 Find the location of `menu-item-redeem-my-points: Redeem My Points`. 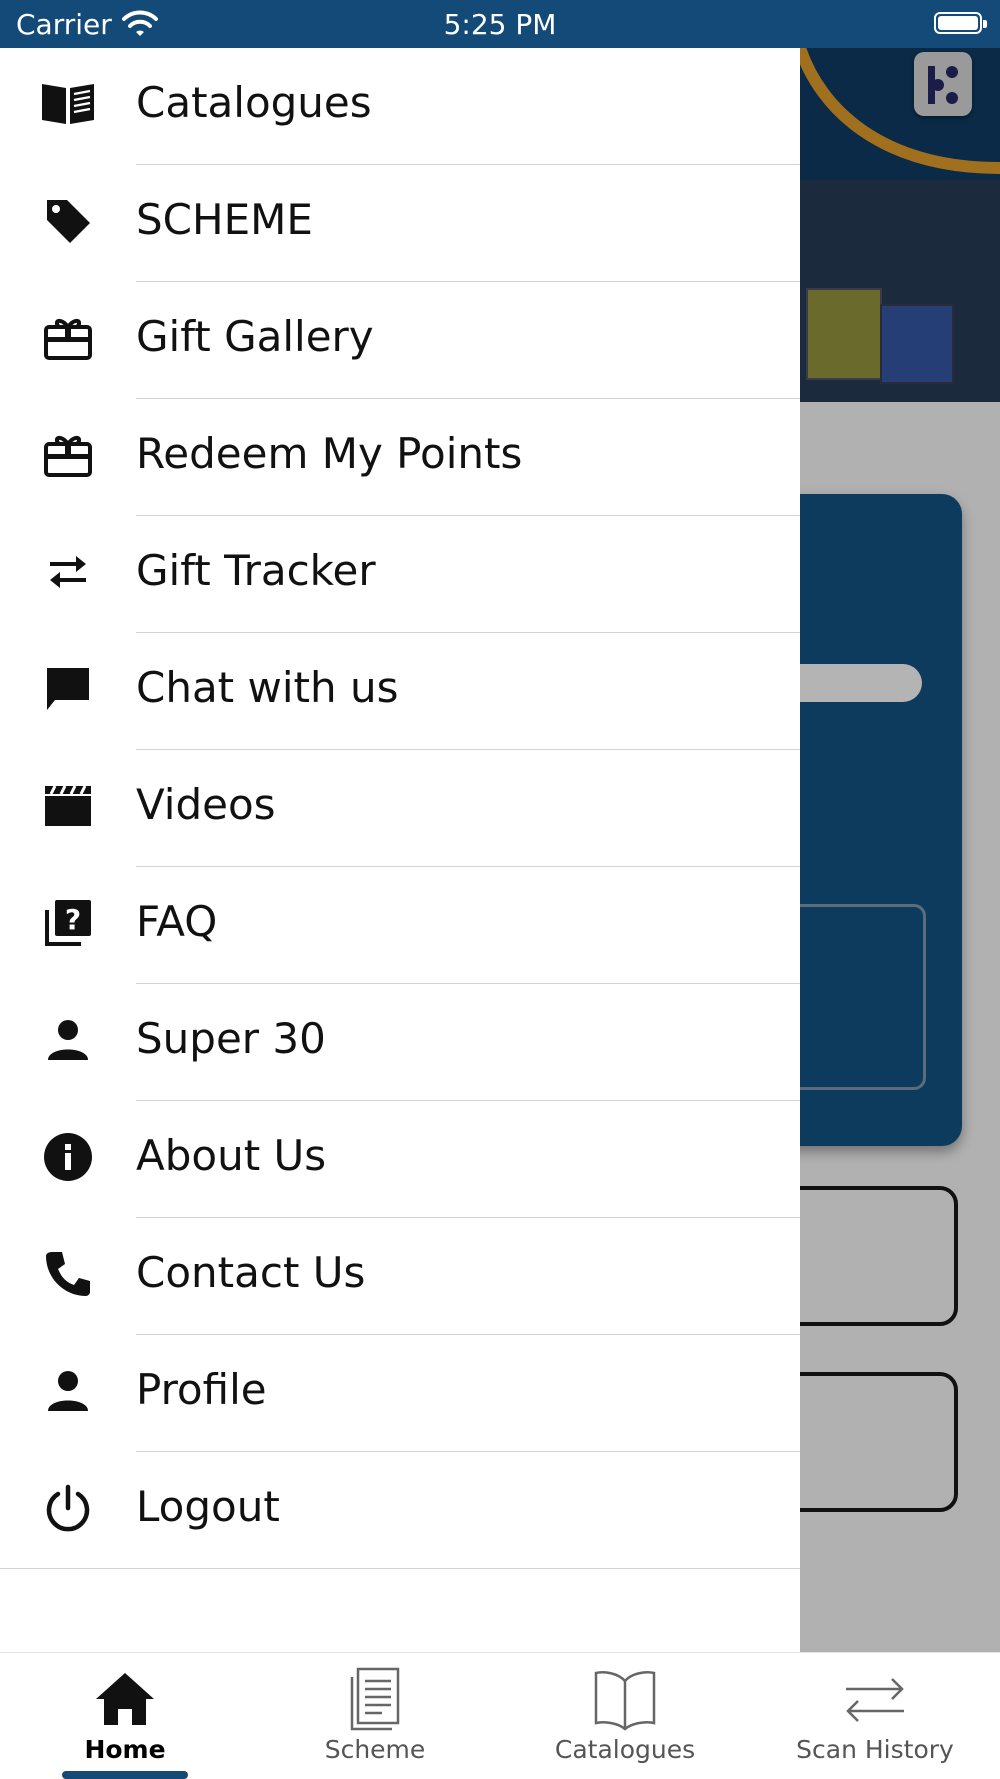

menu-item-redeem-my-points: Redeem My Points is located at coordinates (400, 457).